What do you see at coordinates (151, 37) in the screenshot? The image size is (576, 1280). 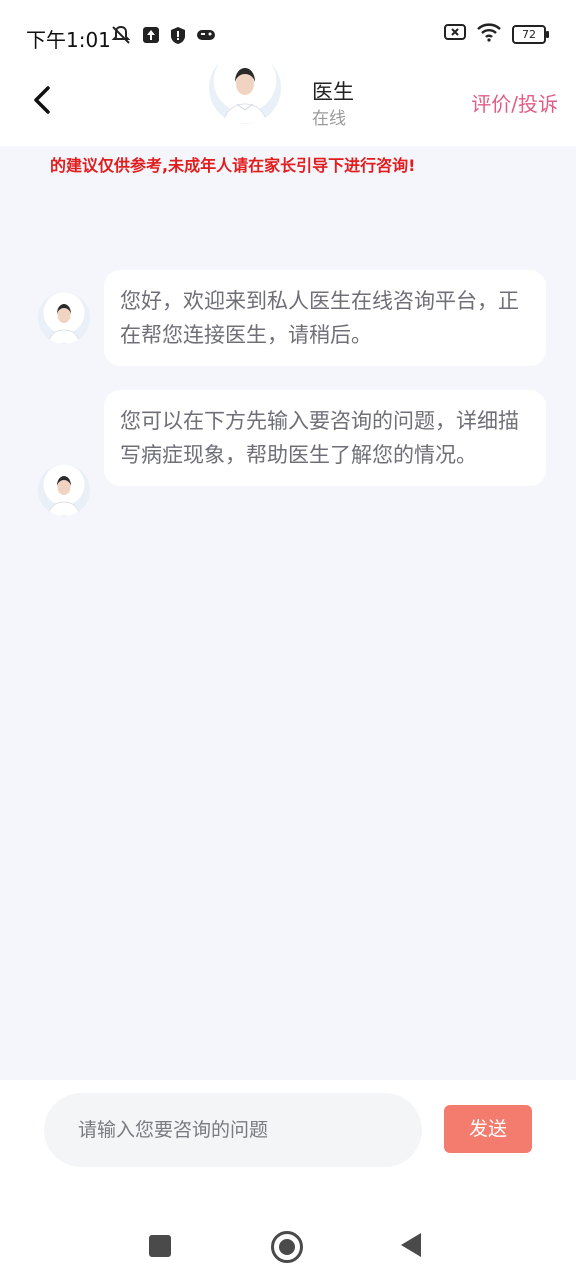 I see `upload-icon` at bounding box center [151, 37].